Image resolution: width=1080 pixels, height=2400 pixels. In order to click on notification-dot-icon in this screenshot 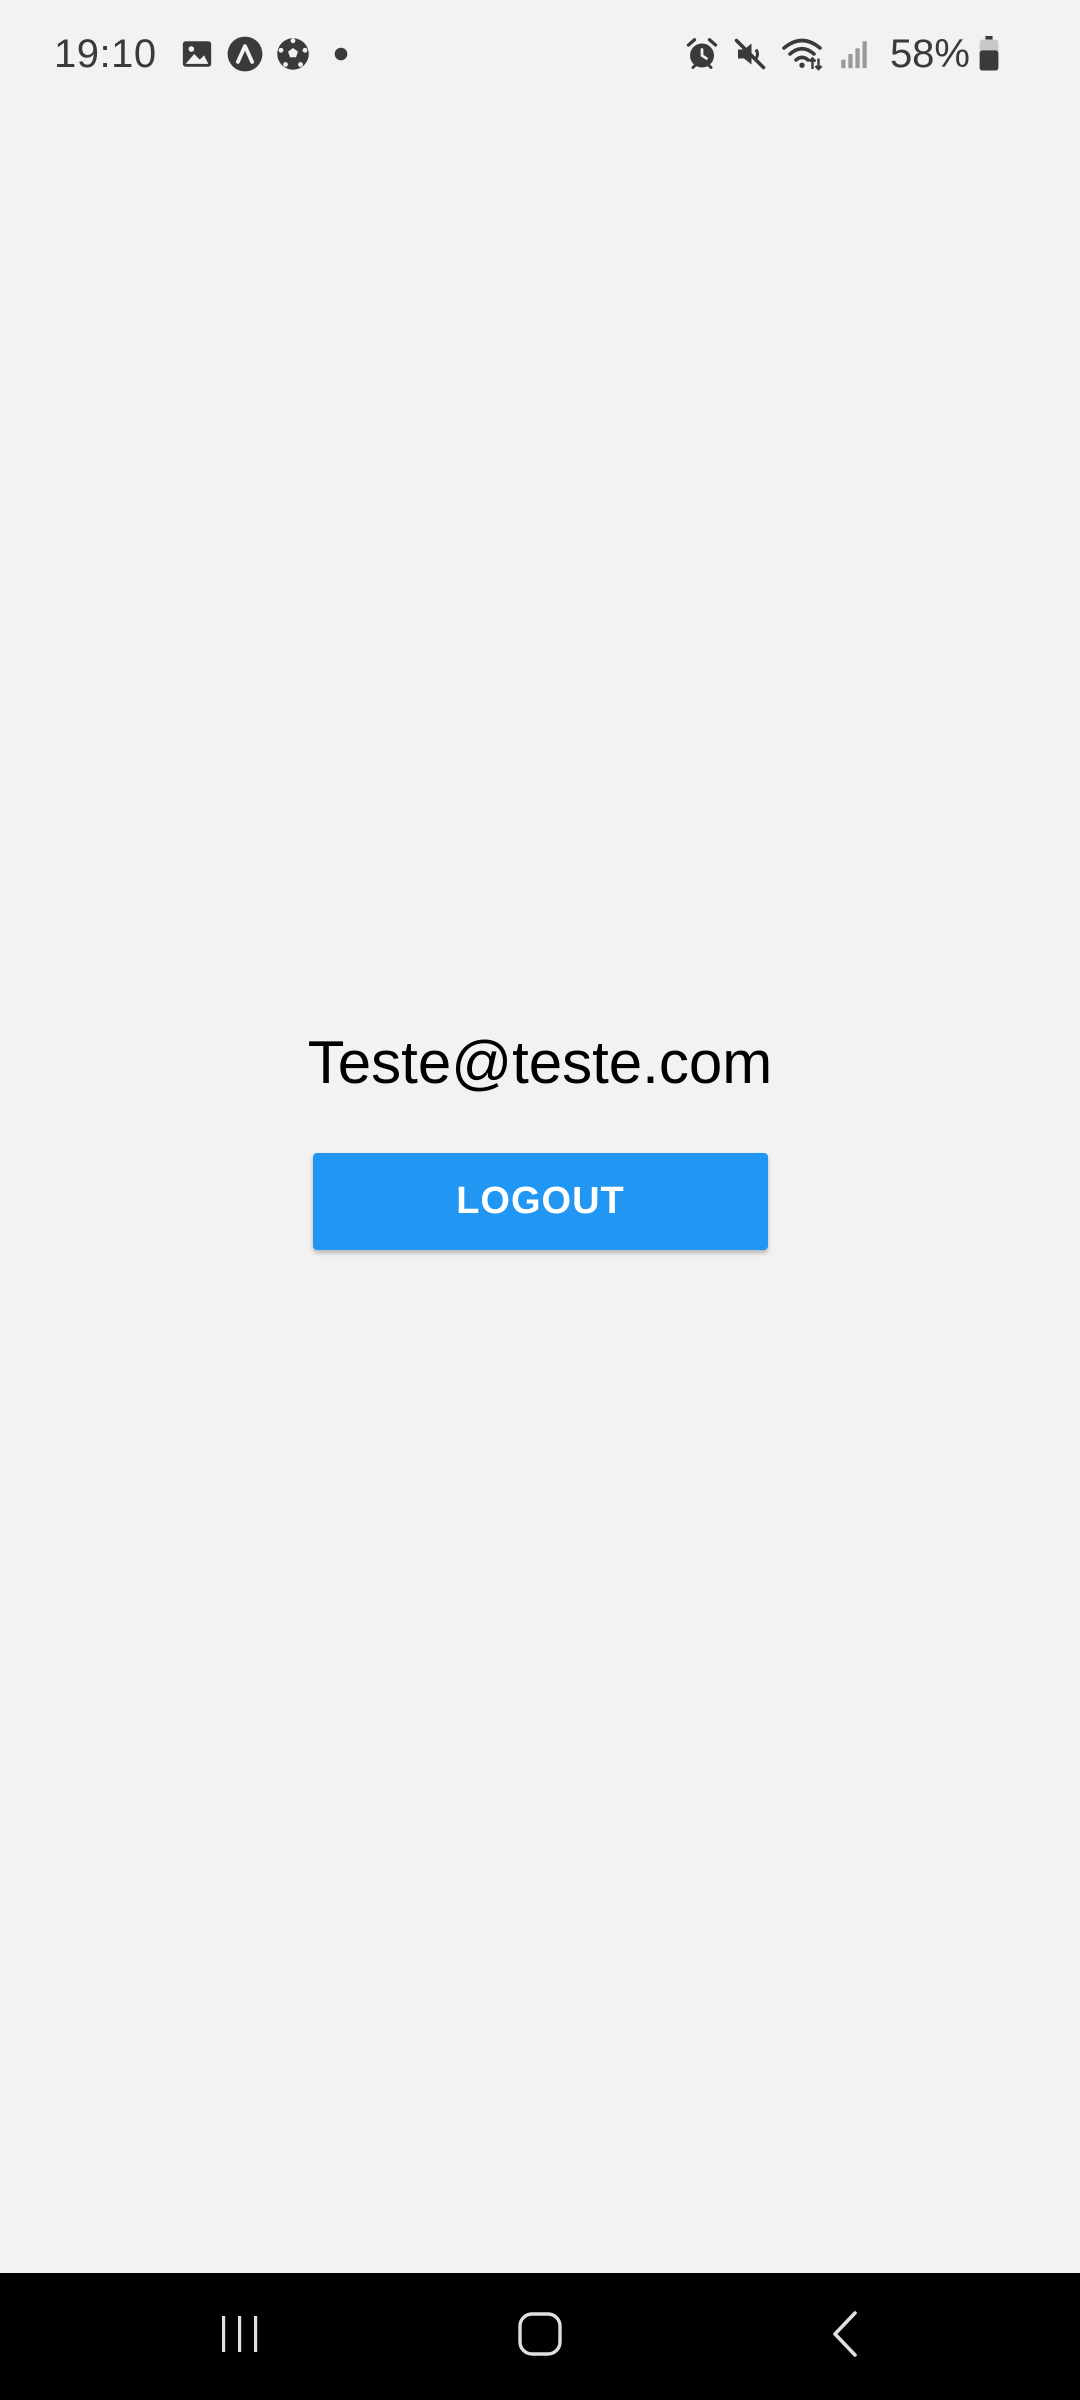, I will do `click(341, 54)`.